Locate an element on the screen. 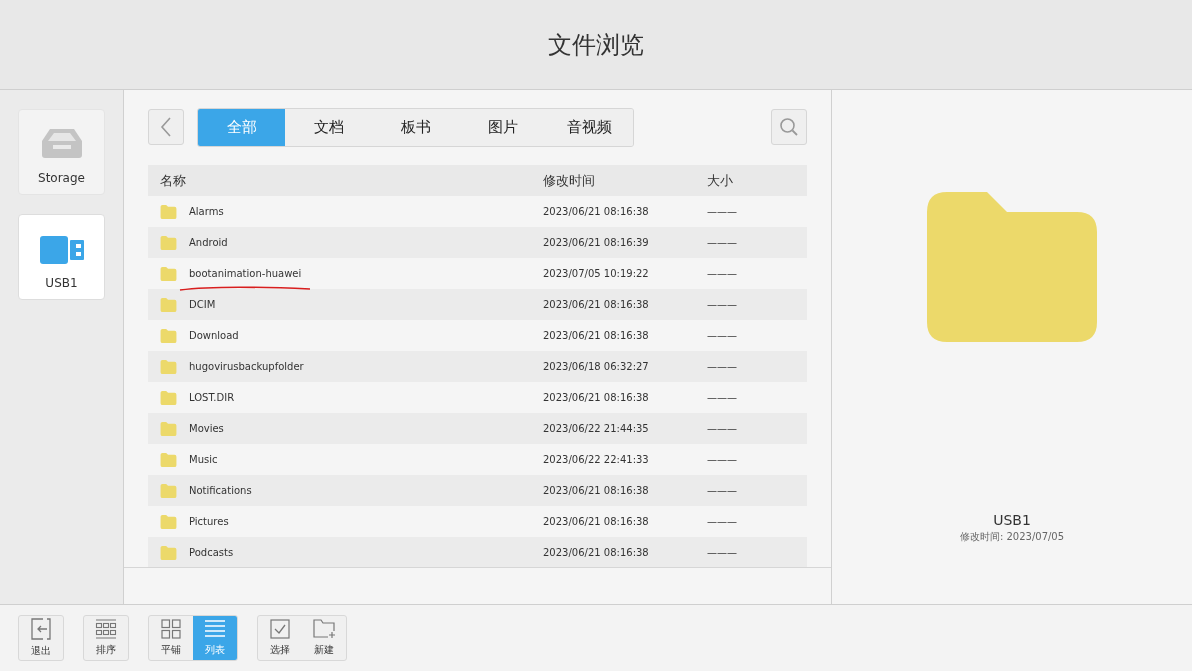  toolbar-button: 选择 is located at coordinates (280, 638).